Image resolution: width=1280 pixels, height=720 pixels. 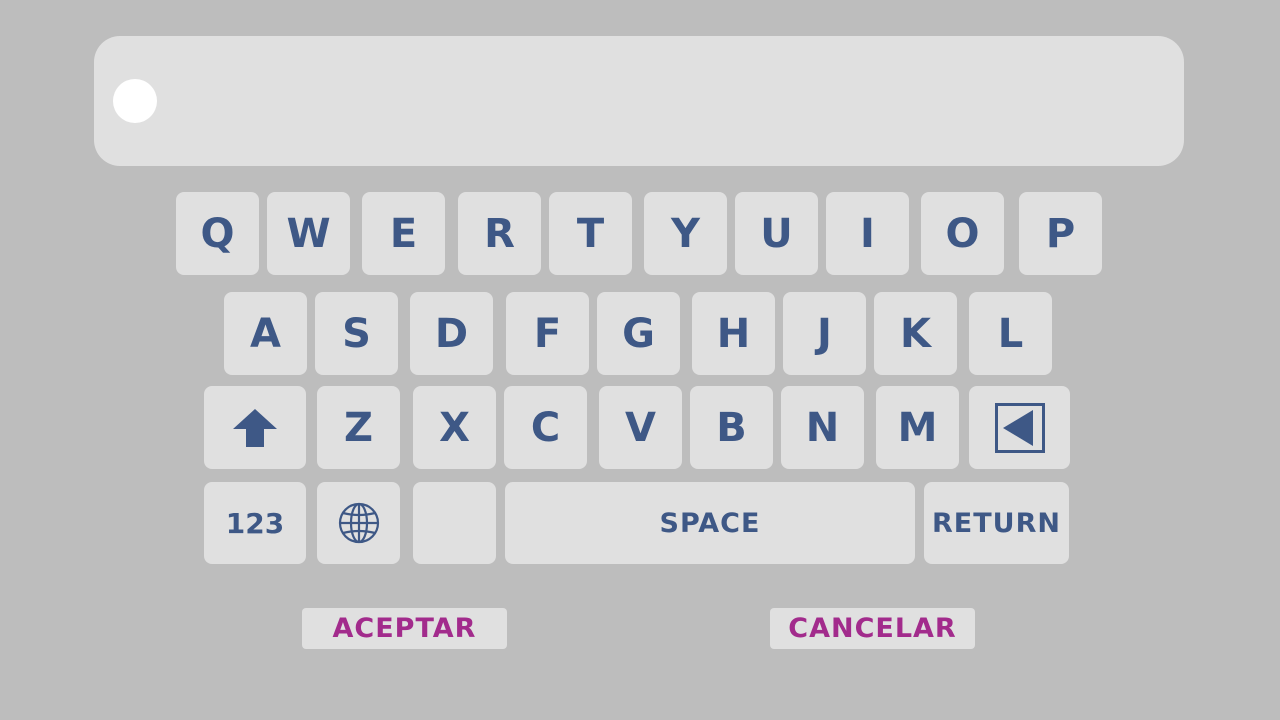 I want to click on numbers-key: 123, so click(x=255, y=523).